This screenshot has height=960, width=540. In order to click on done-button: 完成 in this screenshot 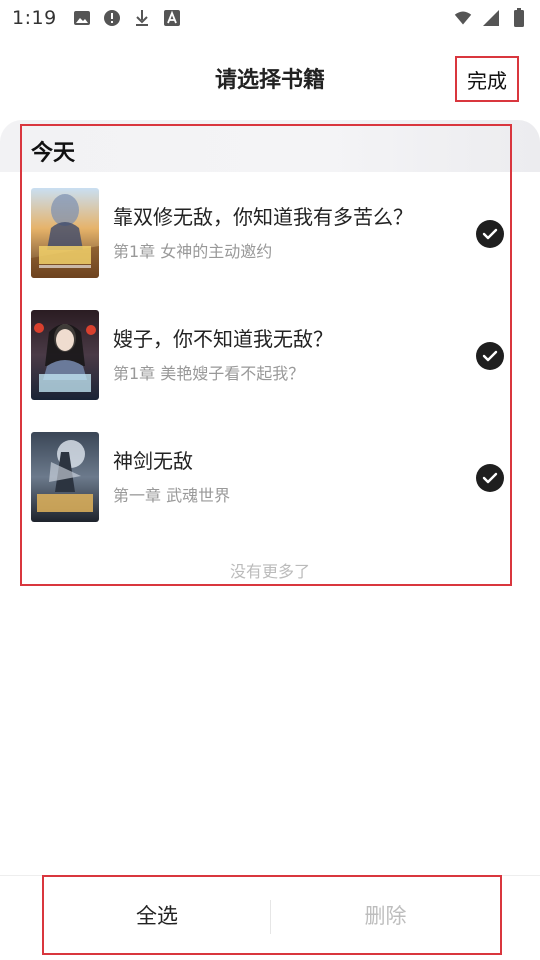, I will do `click(487, 79)`.